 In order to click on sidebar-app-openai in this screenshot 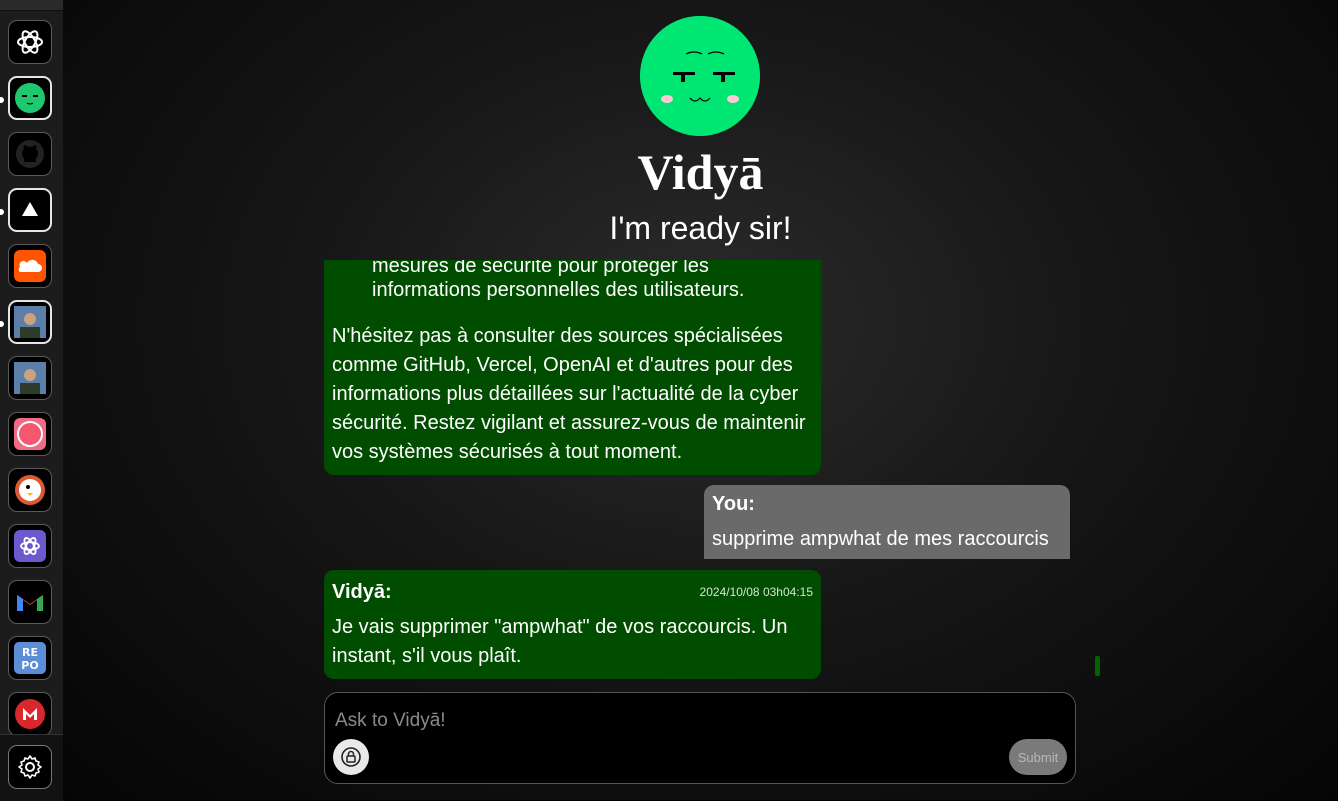, I will do `click(30, 42)`.